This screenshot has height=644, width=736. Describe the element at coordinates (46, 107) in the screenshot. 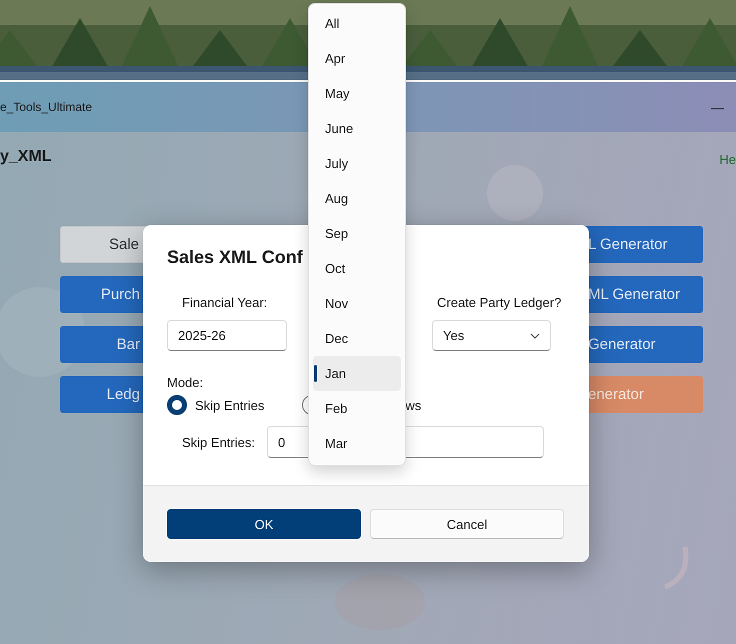

I see `window-title: e_Tools_Ultimate` at that location.